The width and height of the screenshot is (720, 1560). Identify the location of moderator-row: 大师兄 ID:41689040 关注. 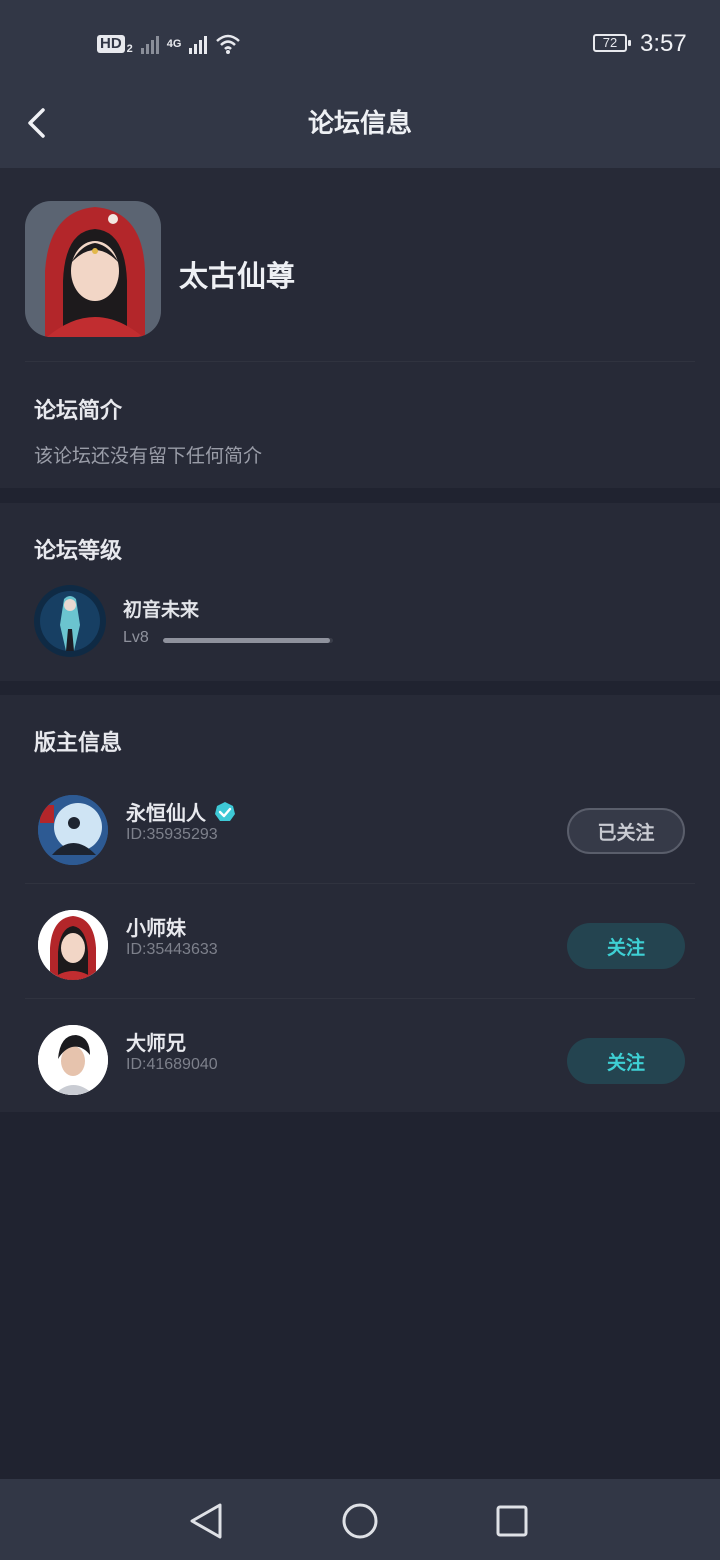
(360, 1060).